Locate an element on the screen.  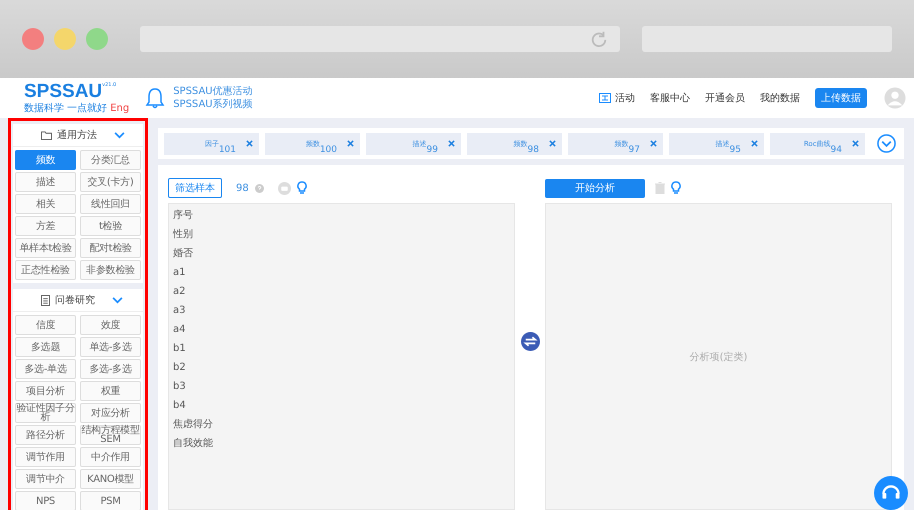
logo-text: SPSSAU is located at coordinates (63, 91).